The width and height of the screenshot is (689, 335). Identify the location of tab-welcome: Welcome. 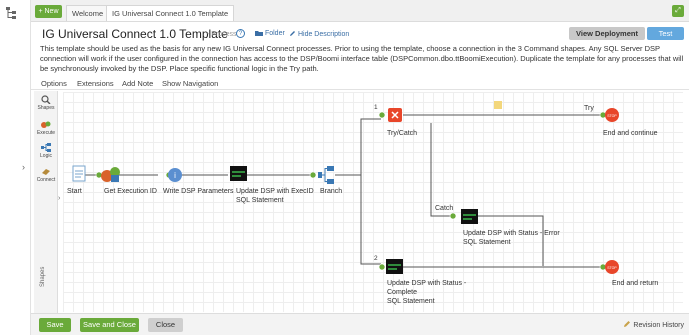
(88, 13).